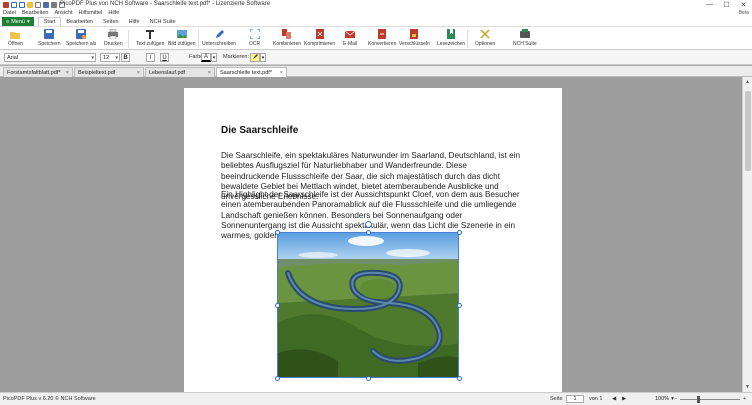 The width and height of the screenshot is (752, 405). I want to click on font-color-button: A, so click(206, 57).